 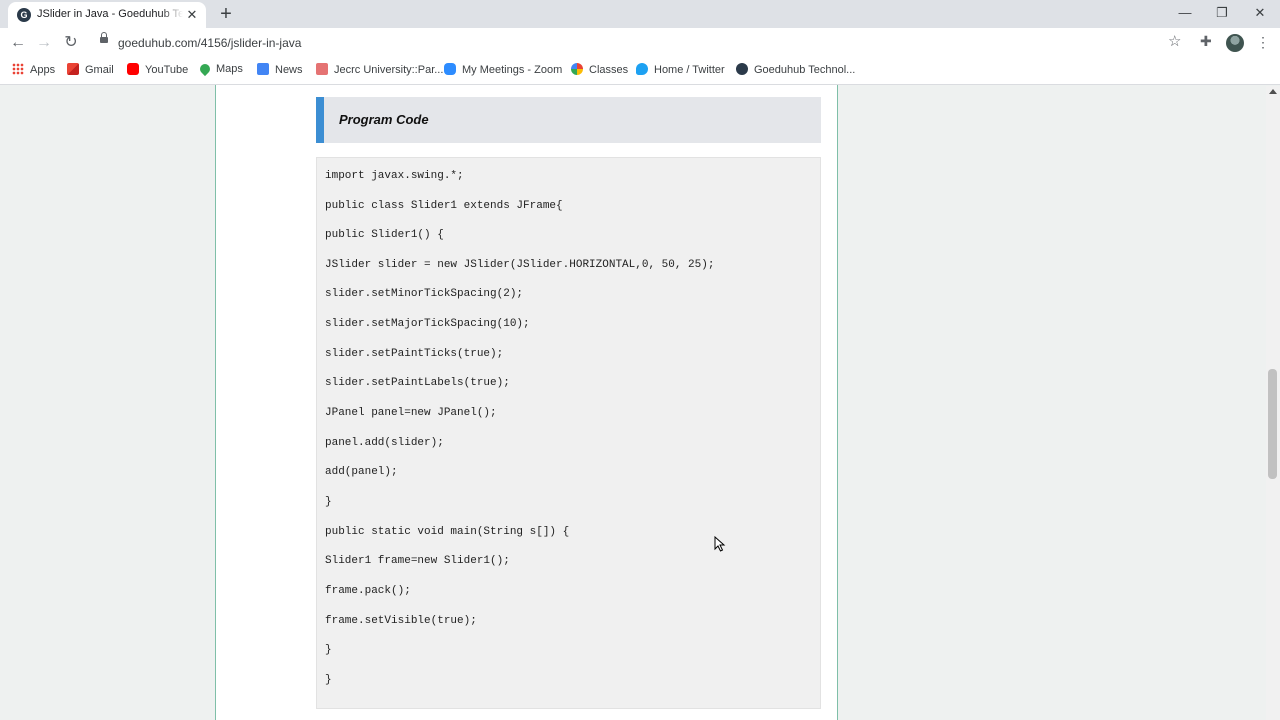 I want to click on bookmark-gmail: Gmail, so click(x=90, y=71).